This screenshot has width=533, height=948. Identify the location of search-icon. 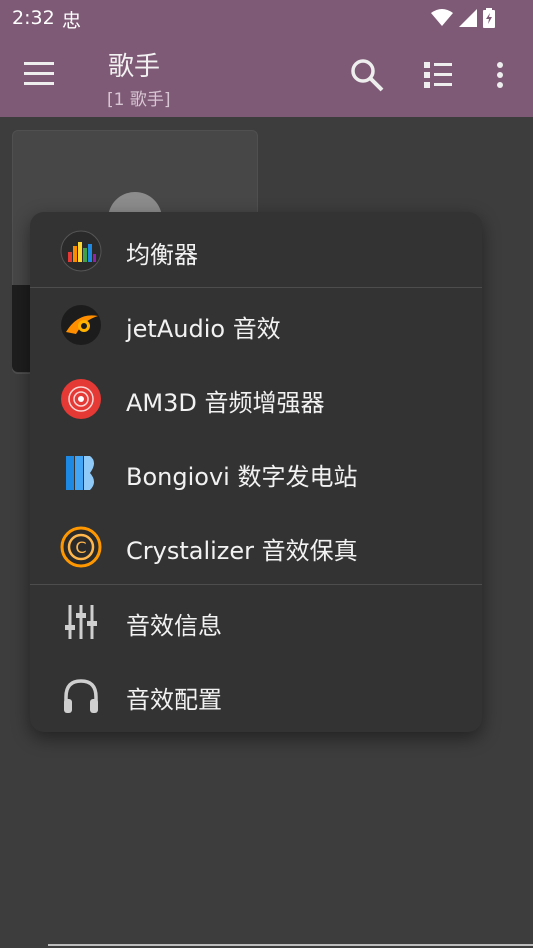
(367, 75).